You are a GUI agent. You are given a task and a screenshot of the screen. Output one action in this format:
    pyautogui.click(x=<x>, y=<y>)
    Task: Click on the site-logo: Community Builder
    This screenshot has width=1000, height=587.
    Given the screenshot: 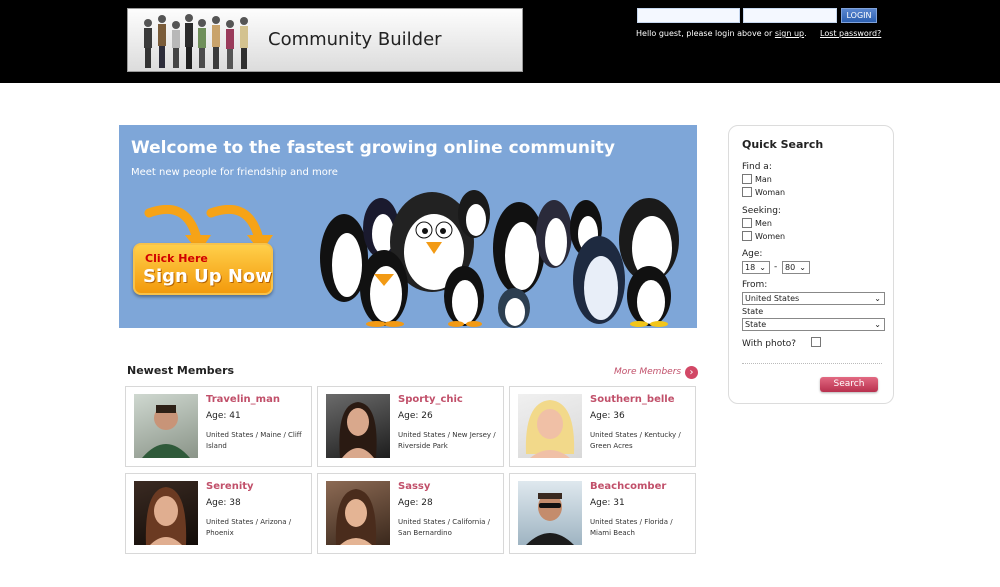 What is the action you would take?
    pyautogui.click(x=325, y=40)
    